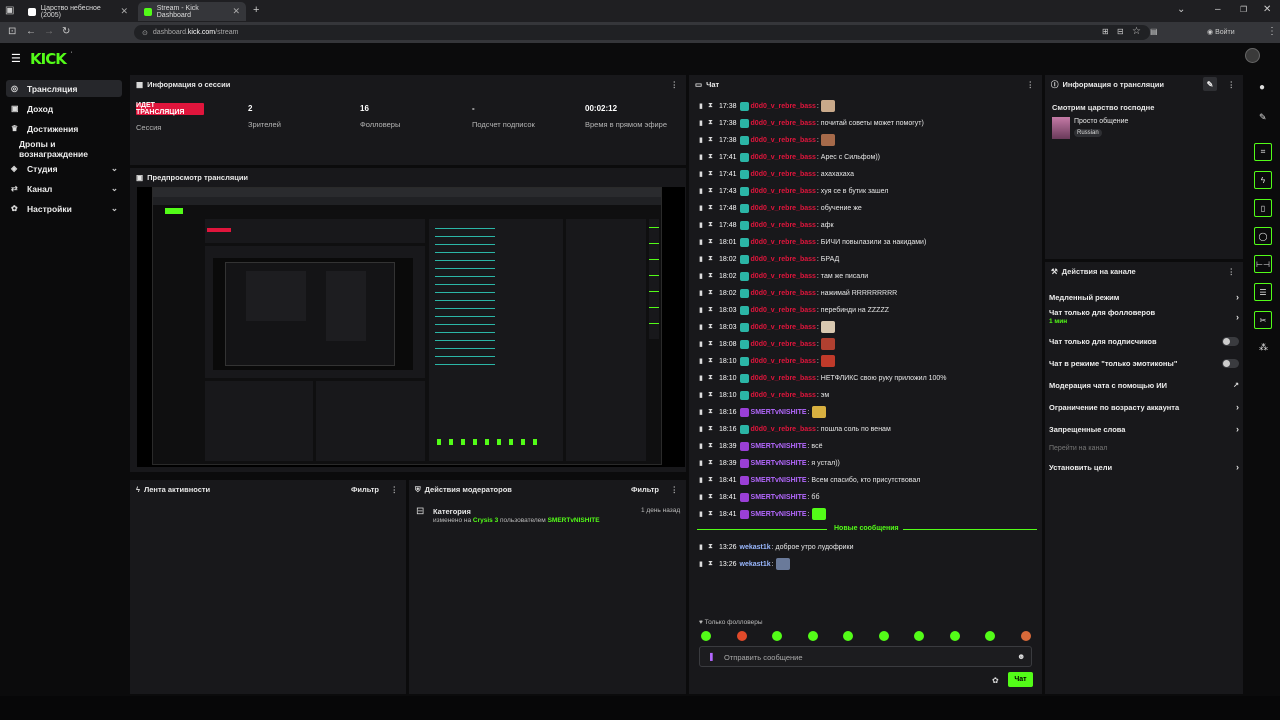 This screenshot has width=1280, height=720. What do you see at coordinates (574, 520) in the screenshot?
I see `mod-entry-user: SMERTvNISHITE` at bounding box center [574, 520].